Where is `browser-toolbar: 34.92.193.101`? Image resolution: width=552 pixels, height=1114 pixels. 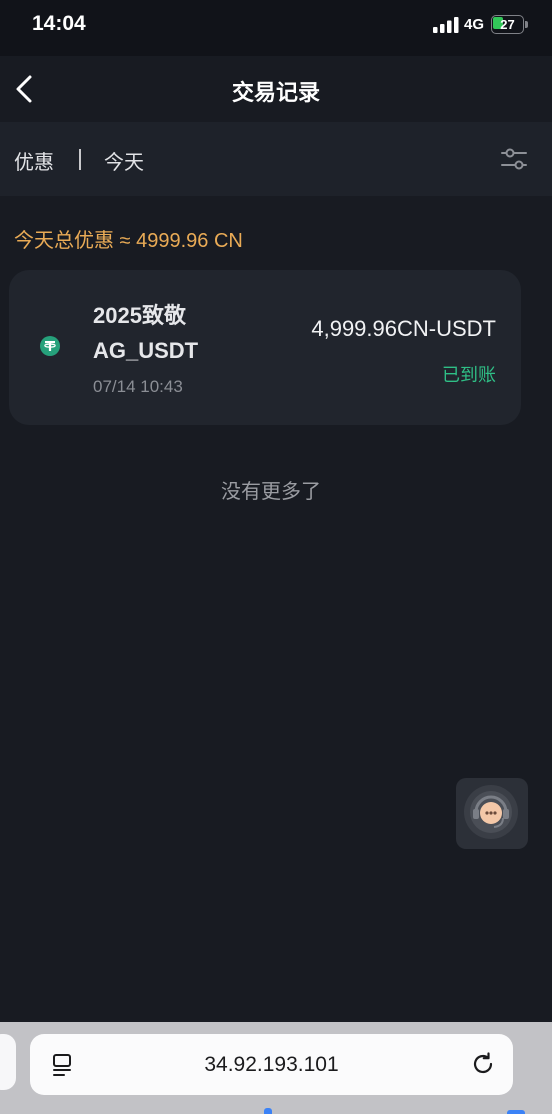
browser-toolbar: 34.92.193.101 is located at coordinates (276, 1068).